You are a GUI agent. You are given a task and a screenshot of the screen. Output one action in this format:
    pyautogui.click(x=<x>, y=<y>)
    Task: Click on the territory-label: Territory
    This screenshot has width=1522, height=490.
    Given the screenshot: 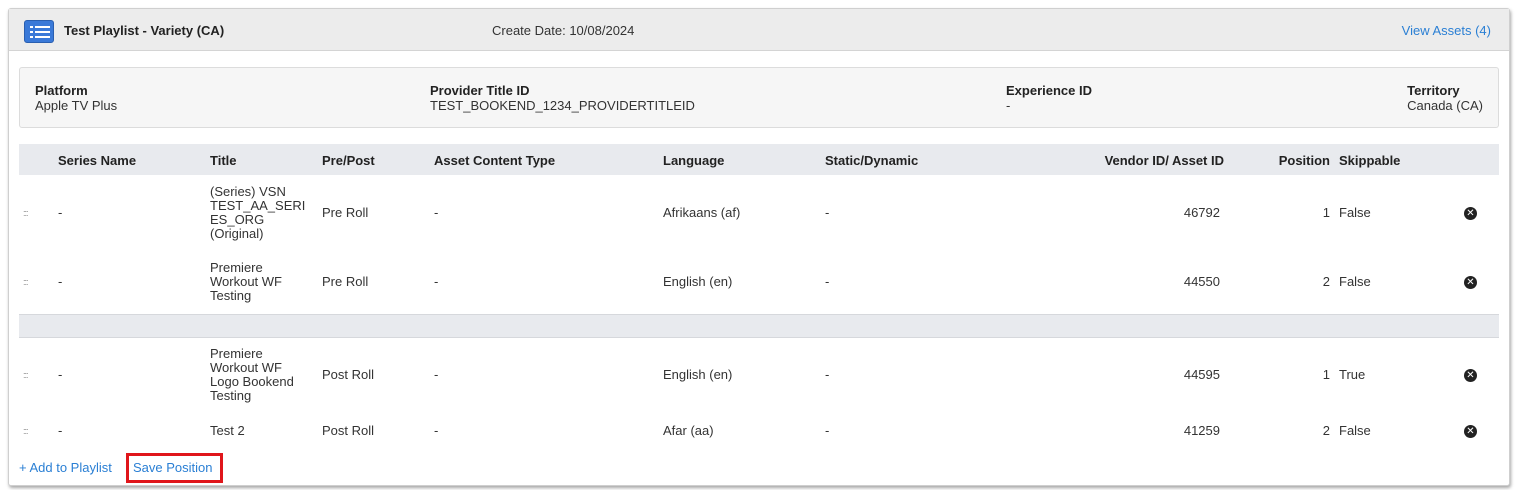 What is the action you would take?
    pyautogui.click(x=1433, y=90)
    